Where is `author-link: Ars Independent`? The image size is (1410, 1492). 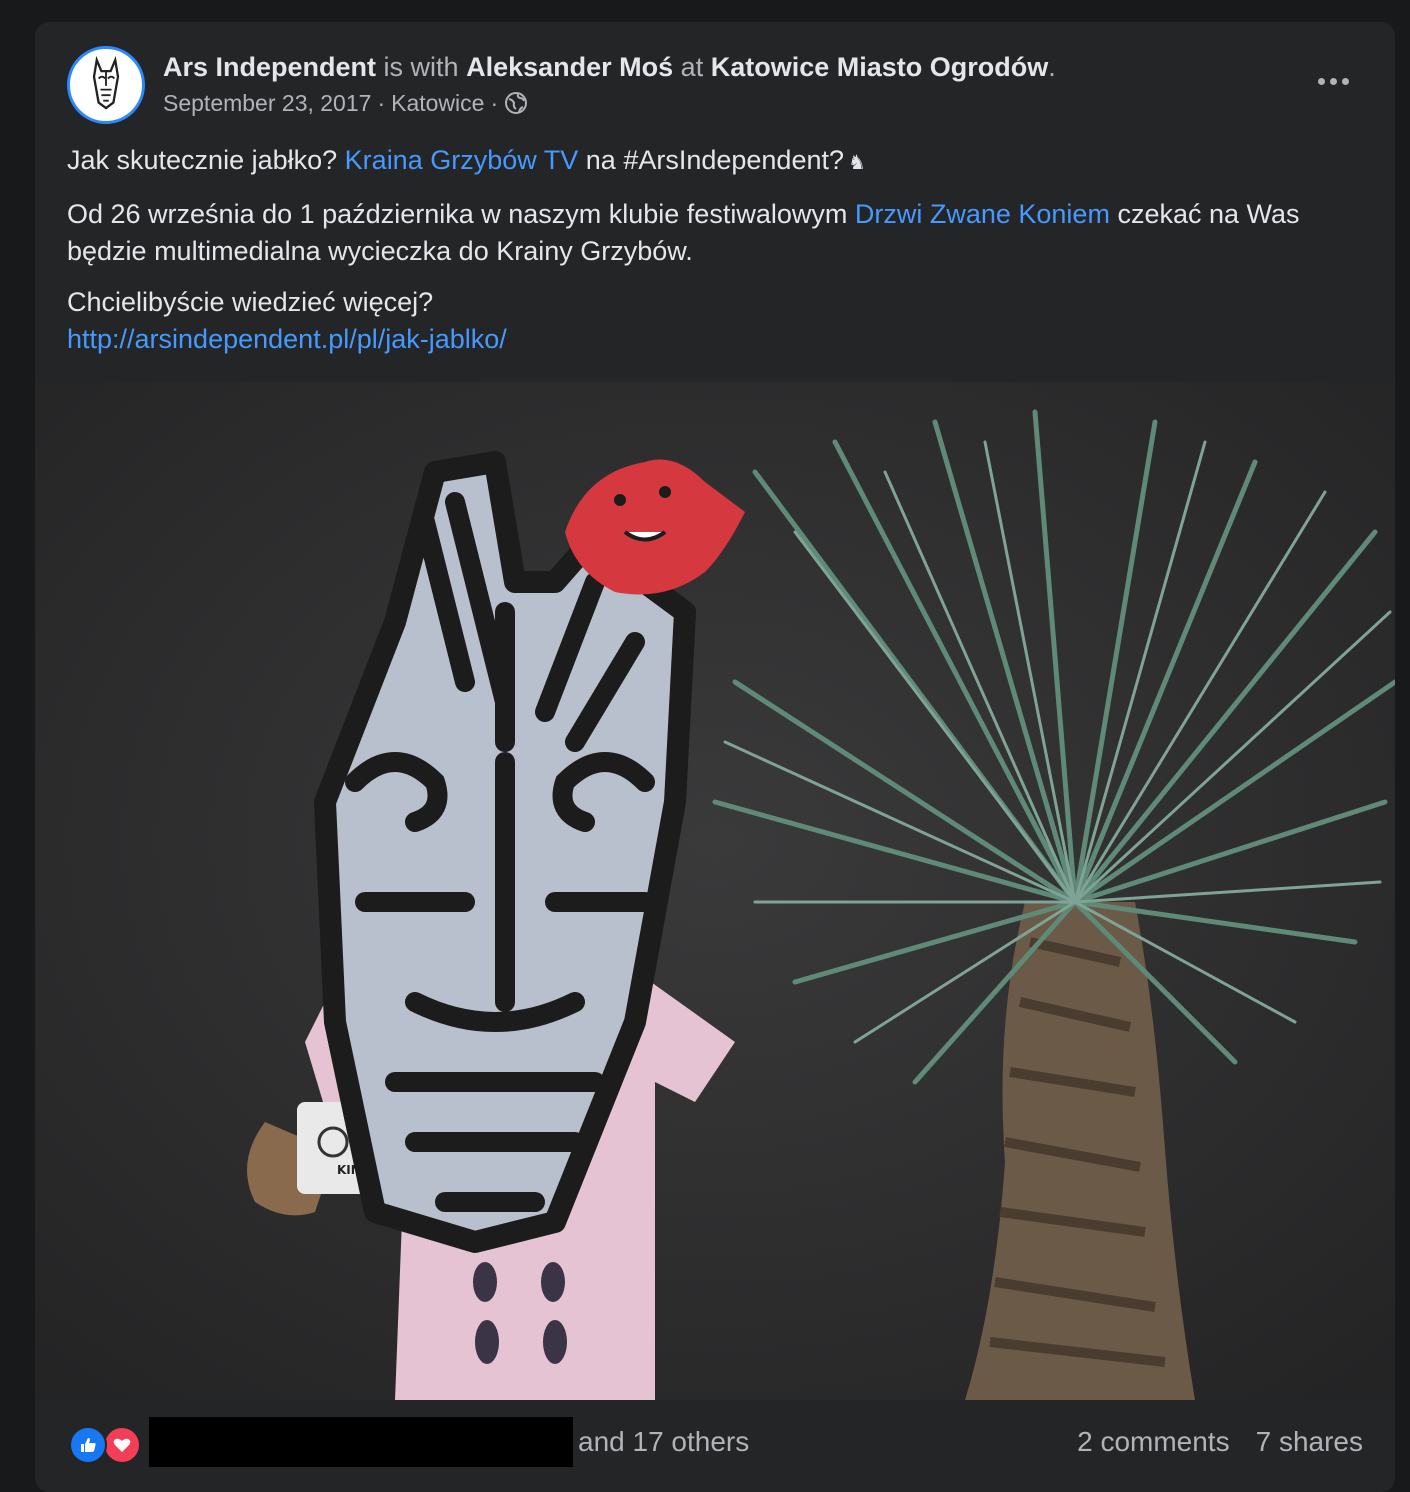
author-link: Ars Independent is located at coordinates (269, 67).